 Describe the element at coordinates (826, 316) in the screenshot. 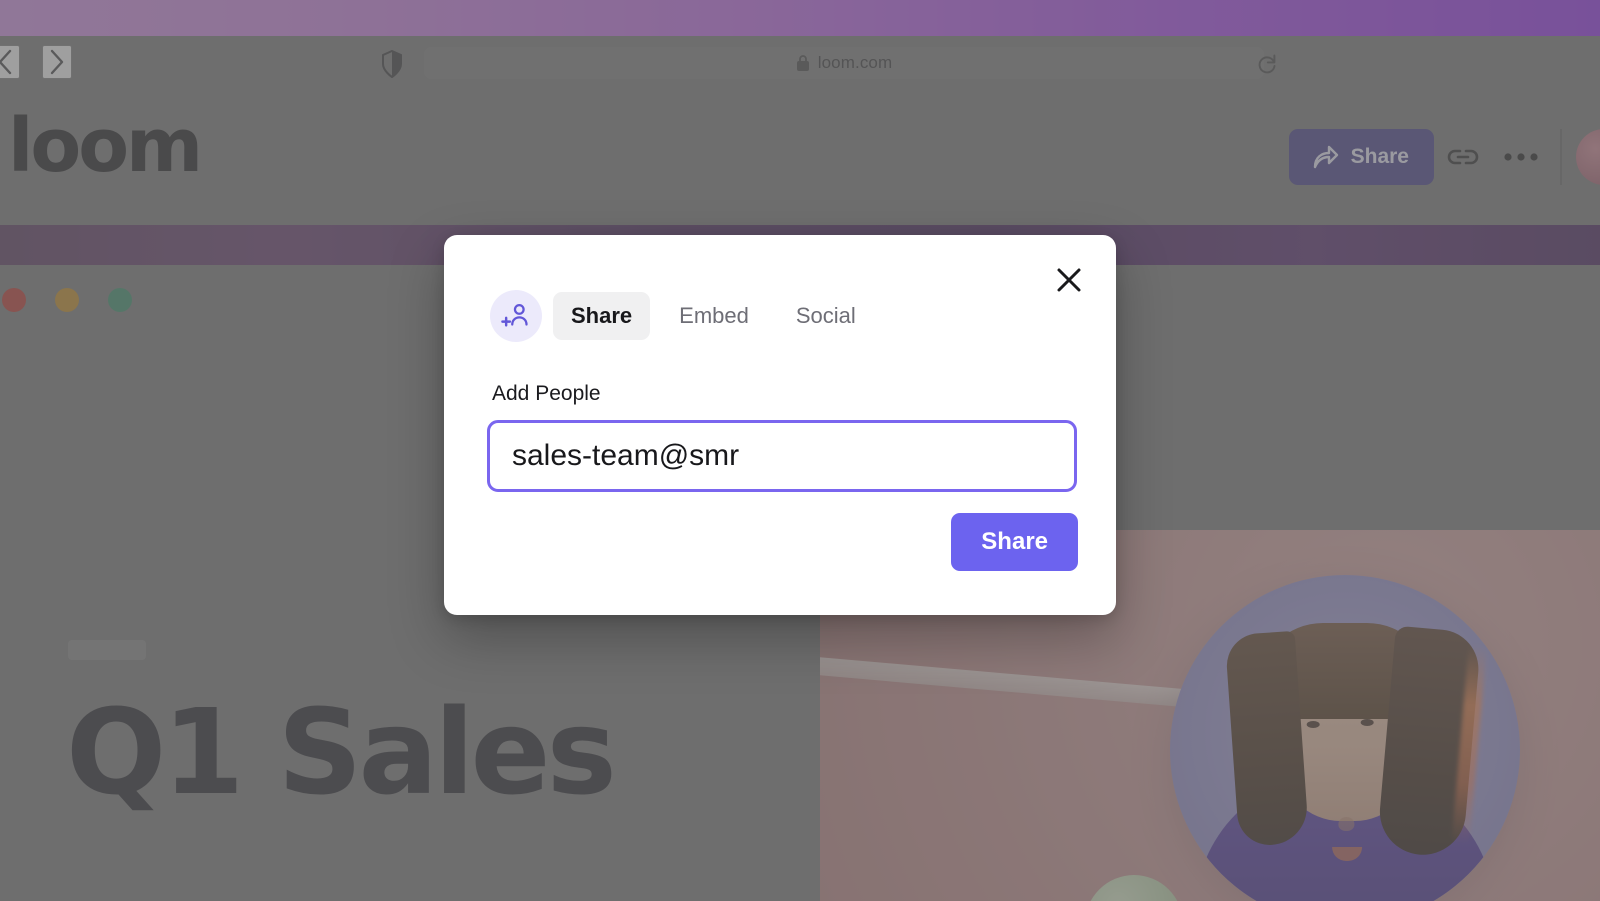

I see `tab-social: Social` at that location.